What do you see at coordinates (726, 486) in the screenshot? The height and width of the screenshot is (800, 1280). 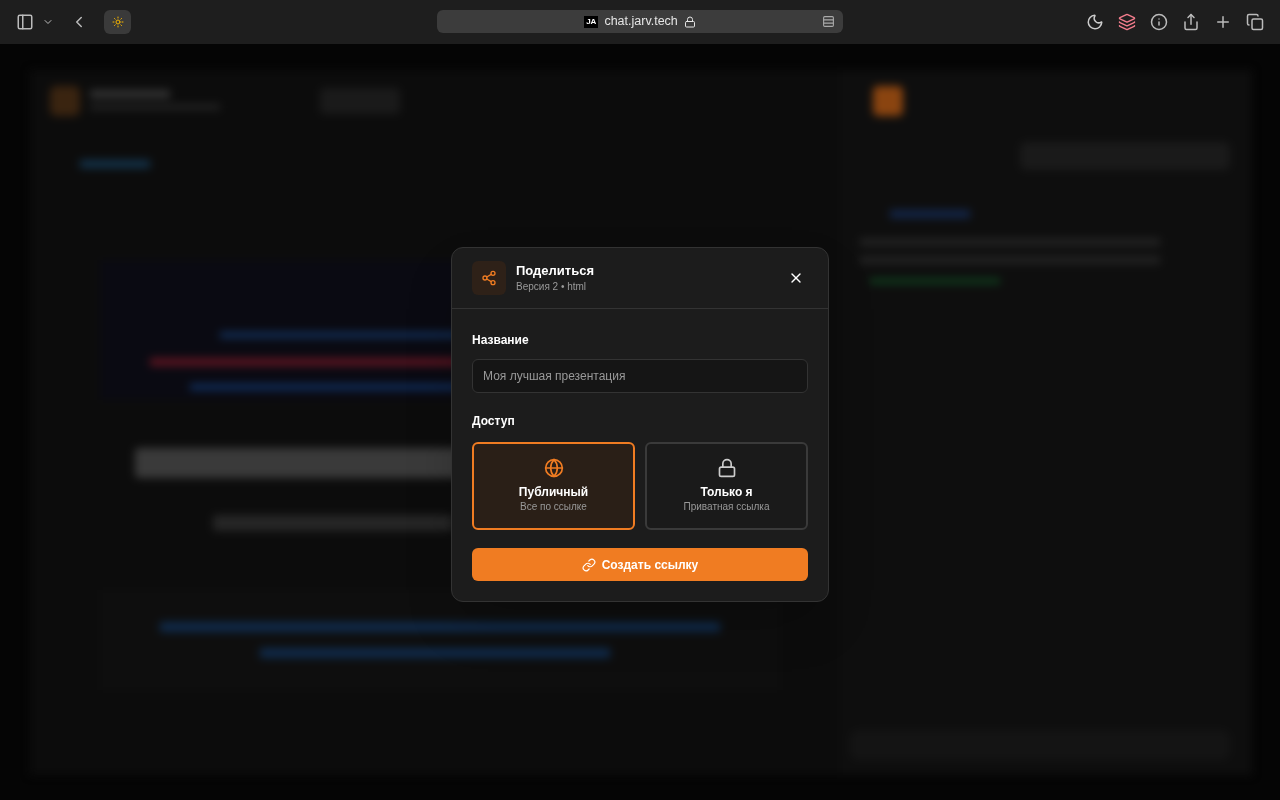 I see `access-option: Только я Приватная ссылка` at bounding box center [726, 486].